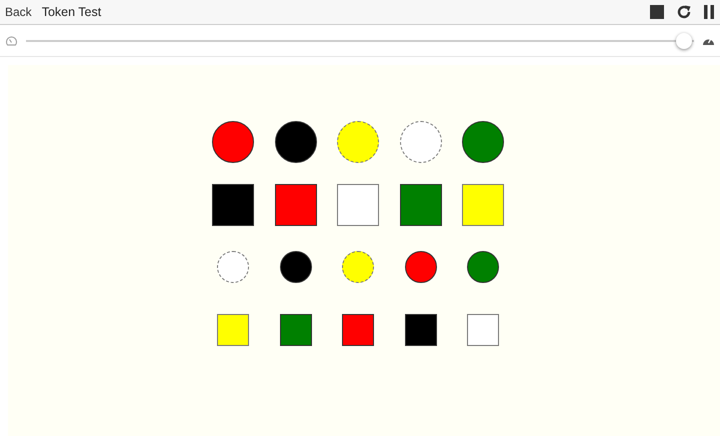 The height and width of the screenshot is (436, 720). Describe the element at coordinates (11, 40) in the screenshot. I see `slow-speed-icon` at that location.